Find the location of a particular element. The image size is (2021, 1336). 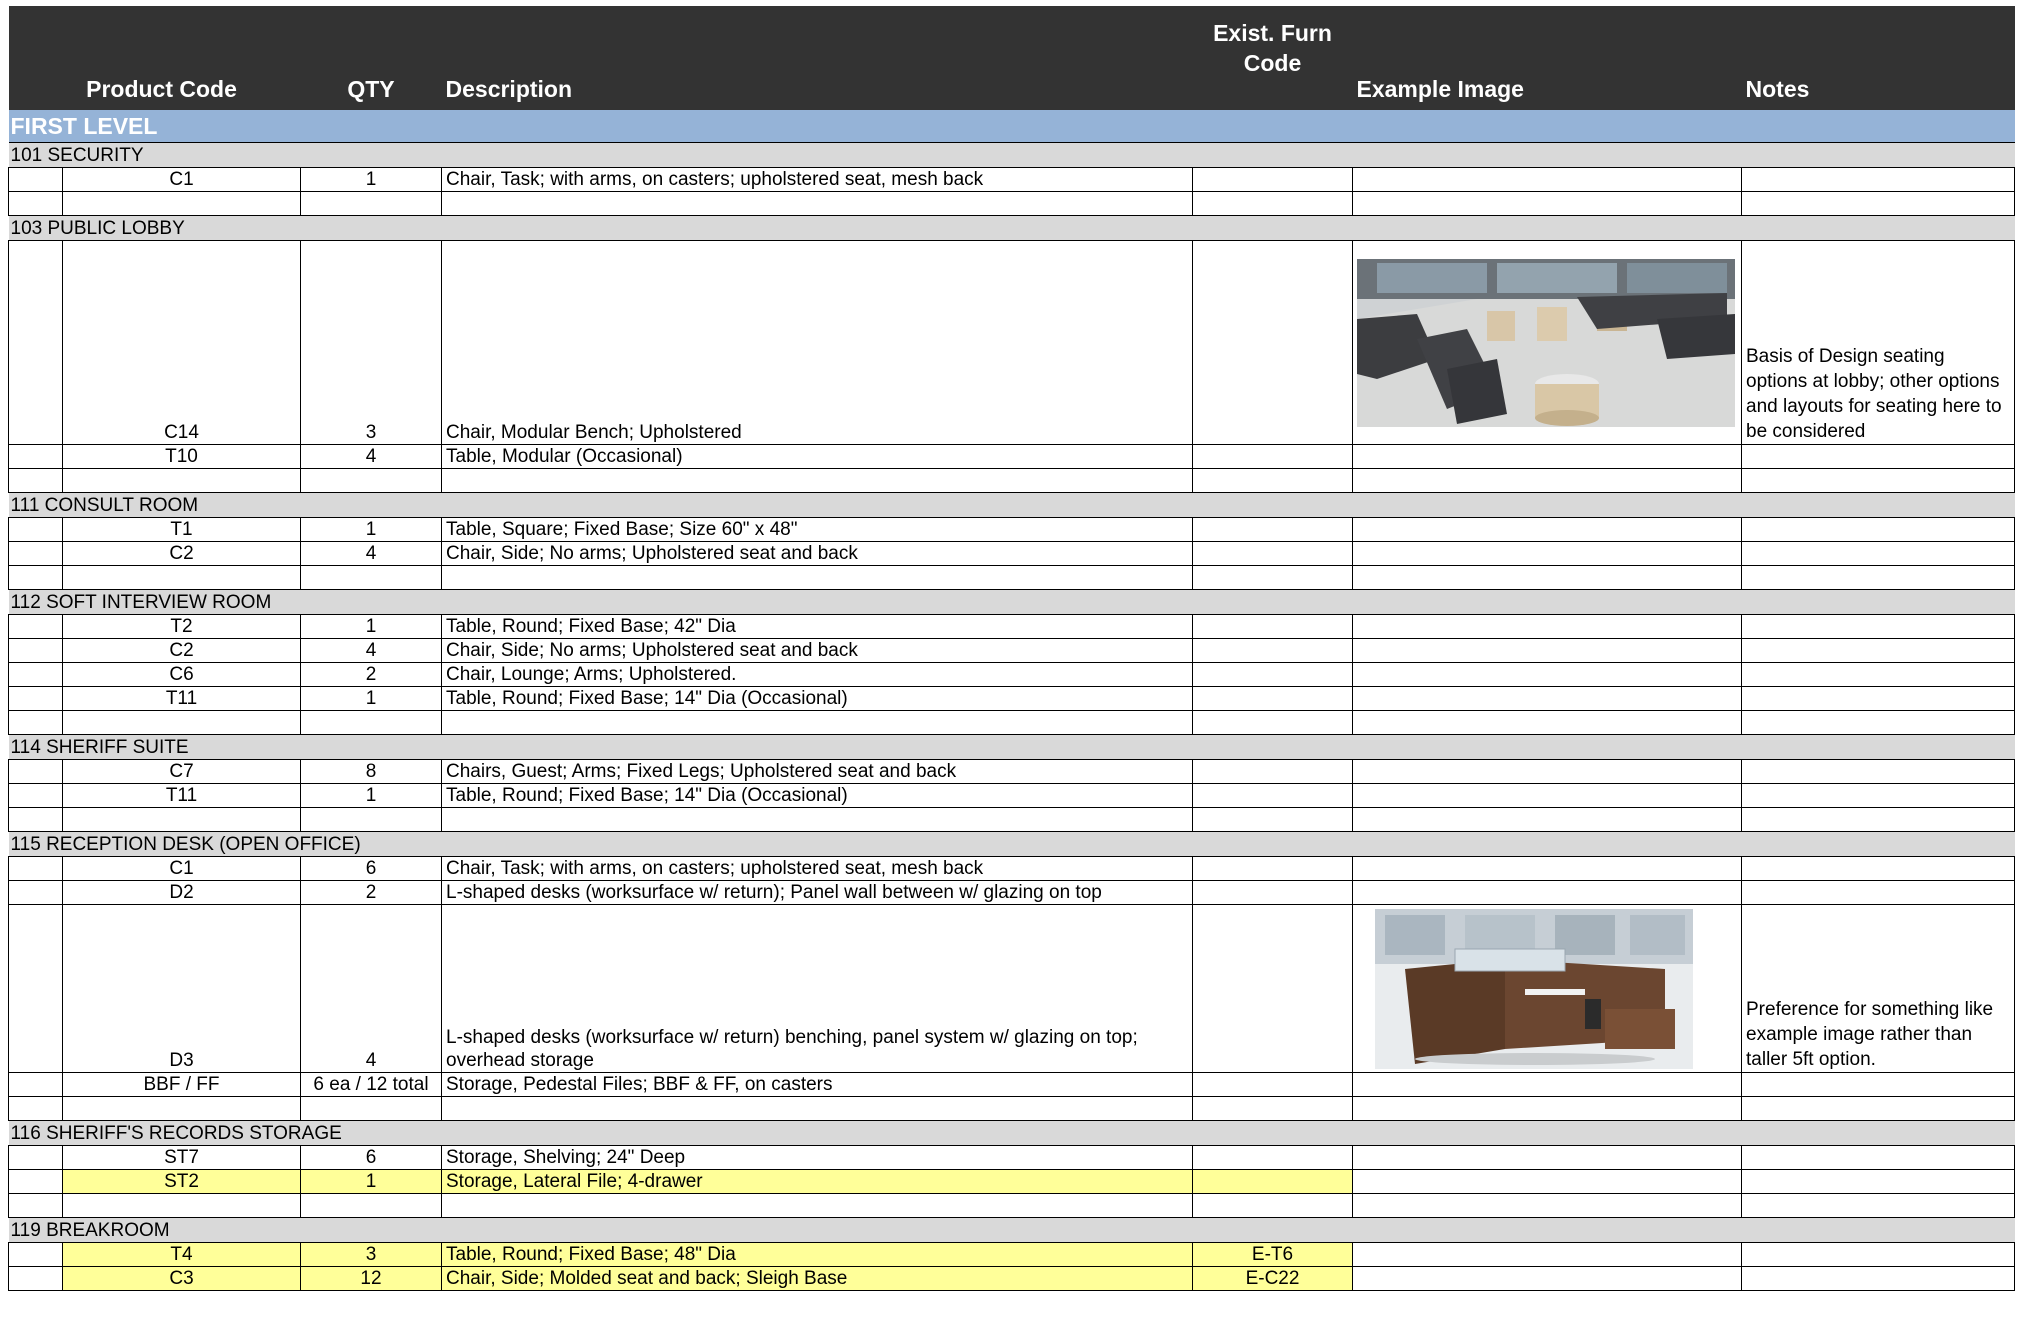

qty-cell: 6 ea / 12 total is located at coordinates (371, 1084).